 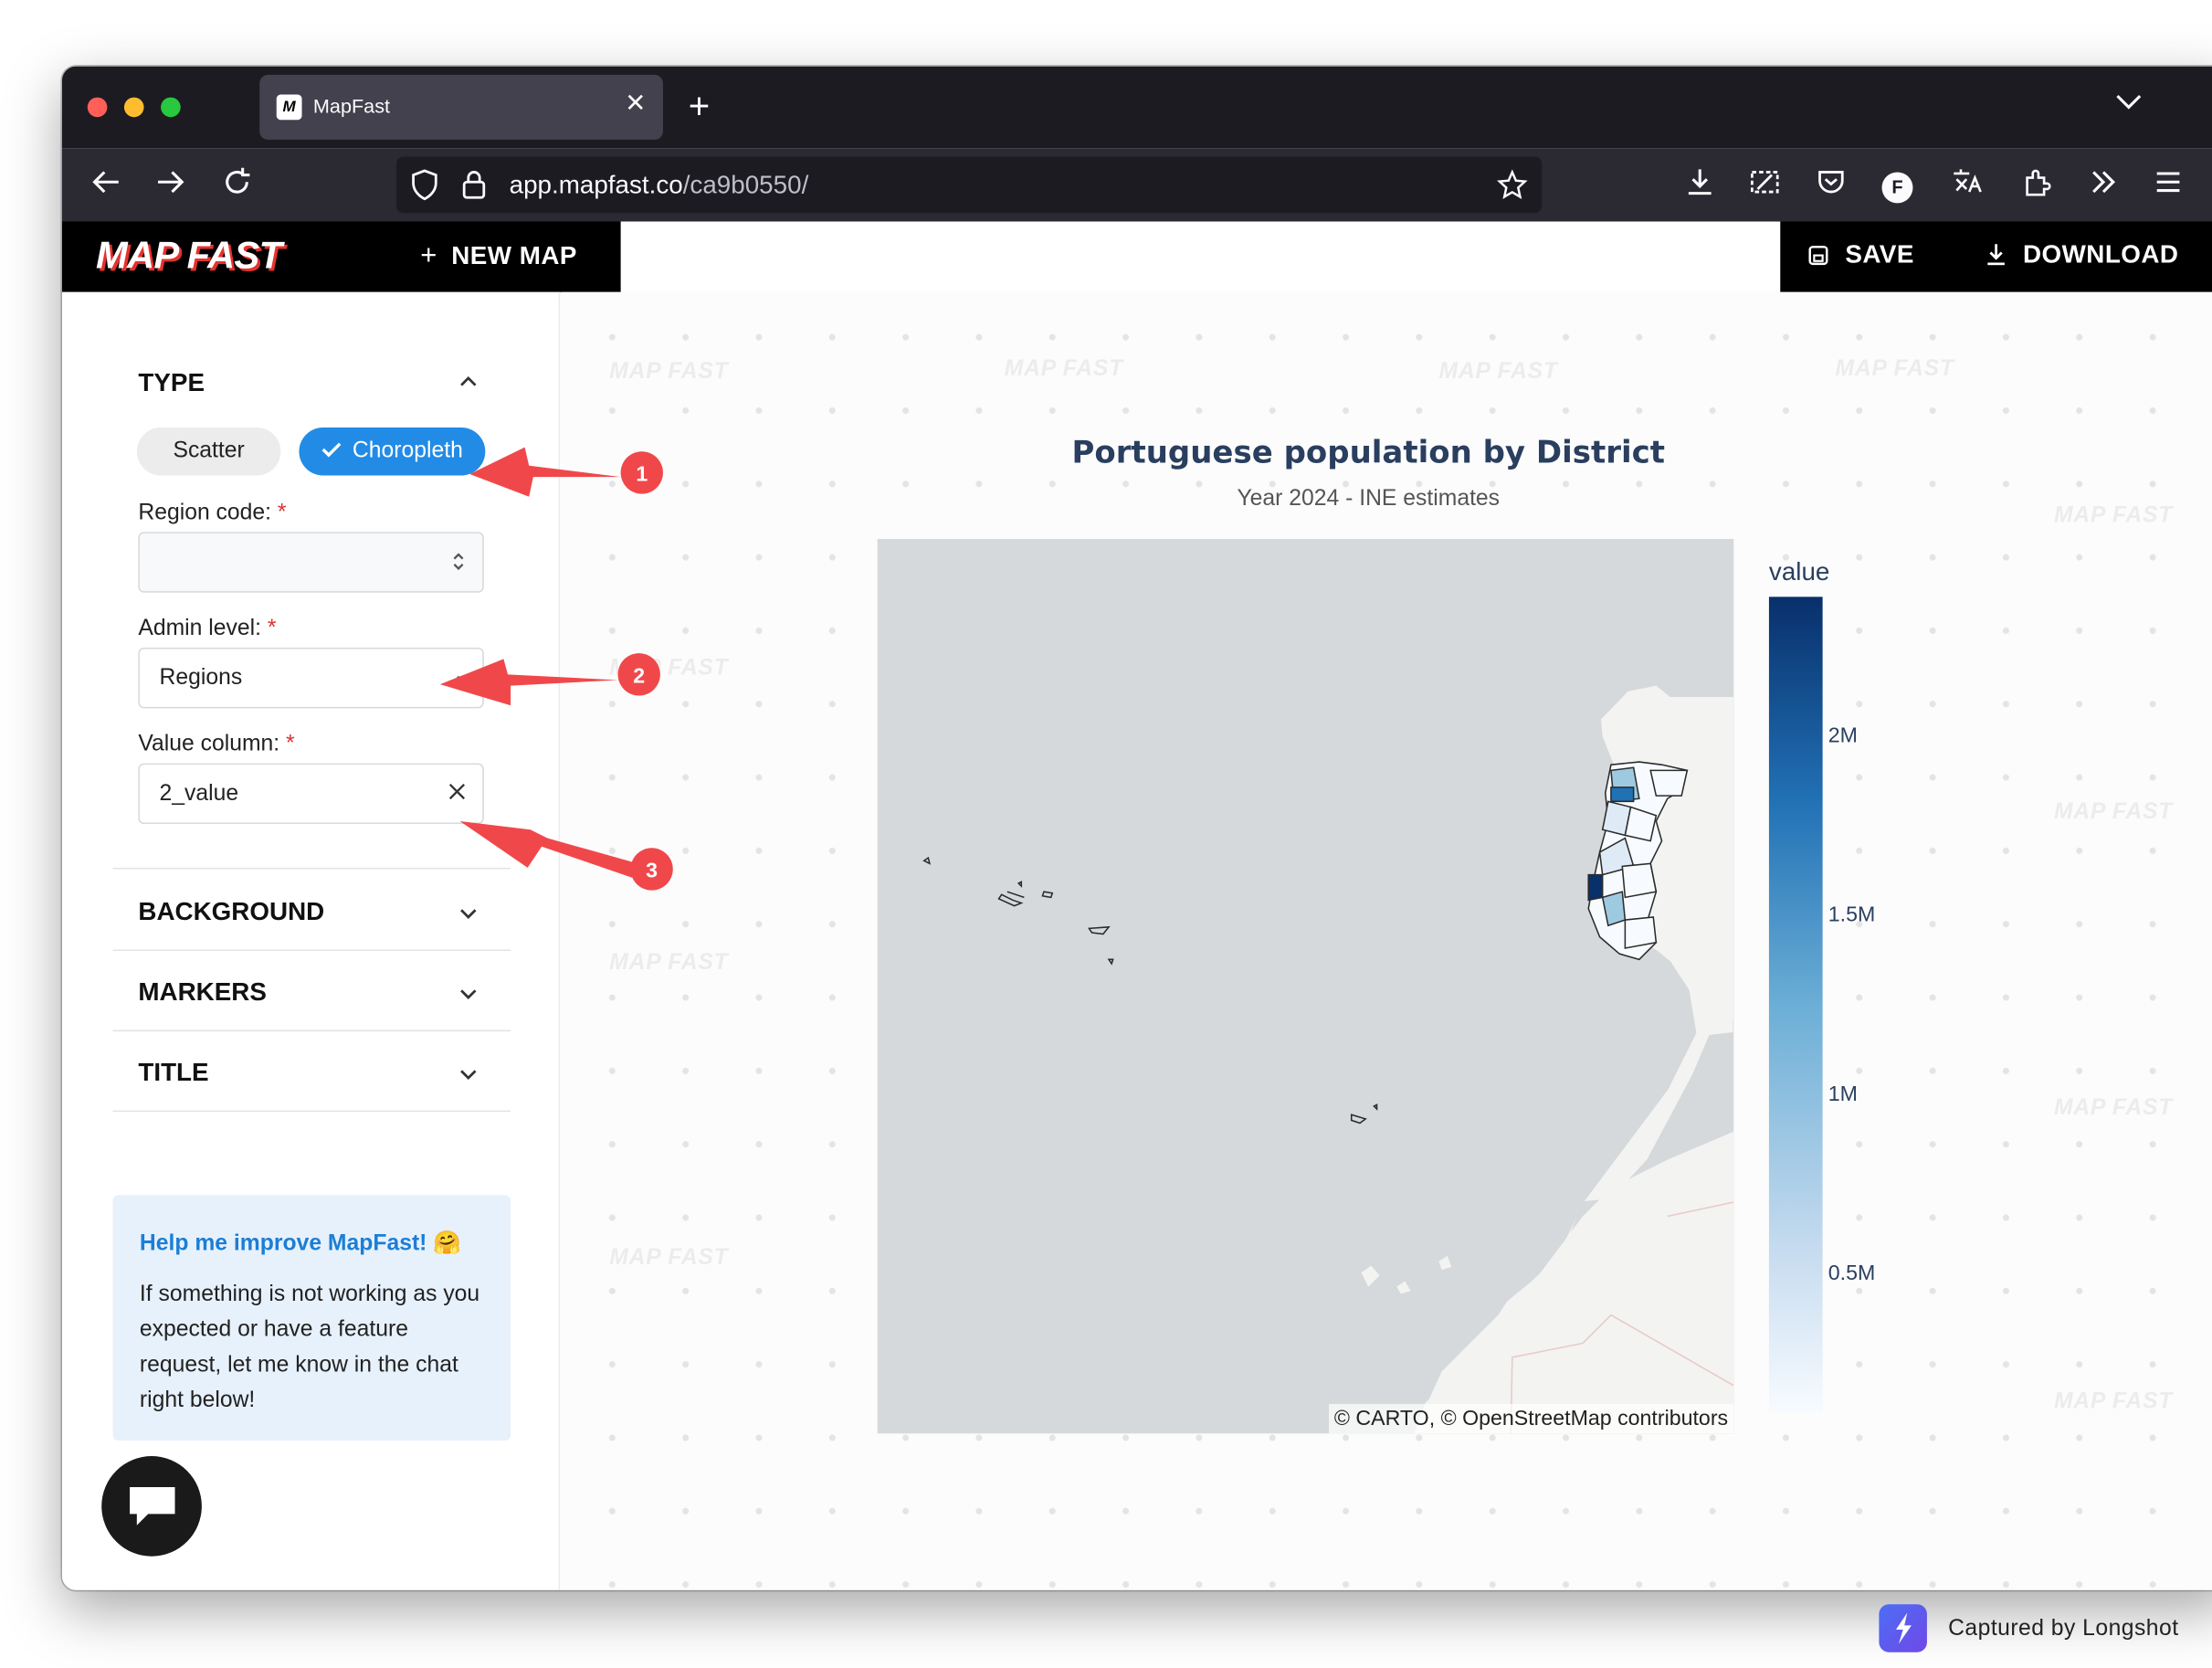 What do you see at coordinates (1897, 188) in the screenshot?
I see `profile-initial: F` at bounding box center [1897, 188].